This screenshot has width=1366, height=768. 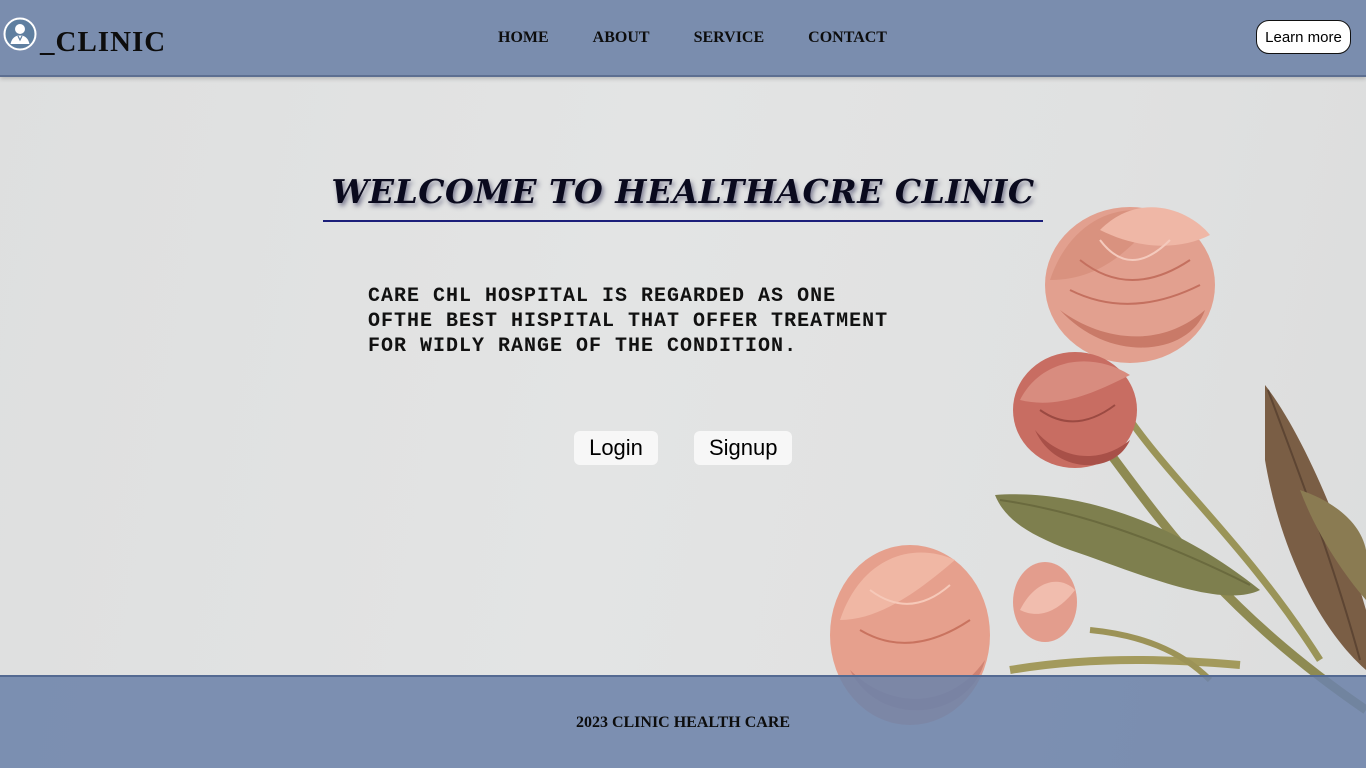 What do you see at coordinates (583, 346) in the screenshot?
I see `hero-line-3: FOR WIDLY RANGE OF THE CONDITION.` at bounding box center [583, 346].